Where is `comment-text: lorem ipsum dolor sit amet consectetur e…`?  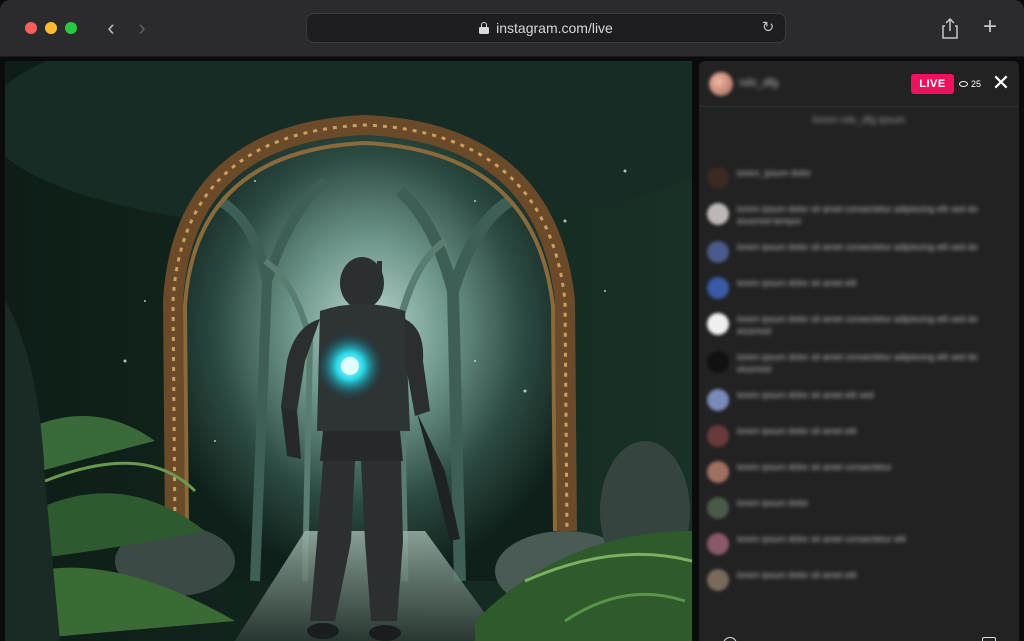 comment-text: lorem ipsum dolor sit amet consectetur e… is located at coordinates (821, 539).